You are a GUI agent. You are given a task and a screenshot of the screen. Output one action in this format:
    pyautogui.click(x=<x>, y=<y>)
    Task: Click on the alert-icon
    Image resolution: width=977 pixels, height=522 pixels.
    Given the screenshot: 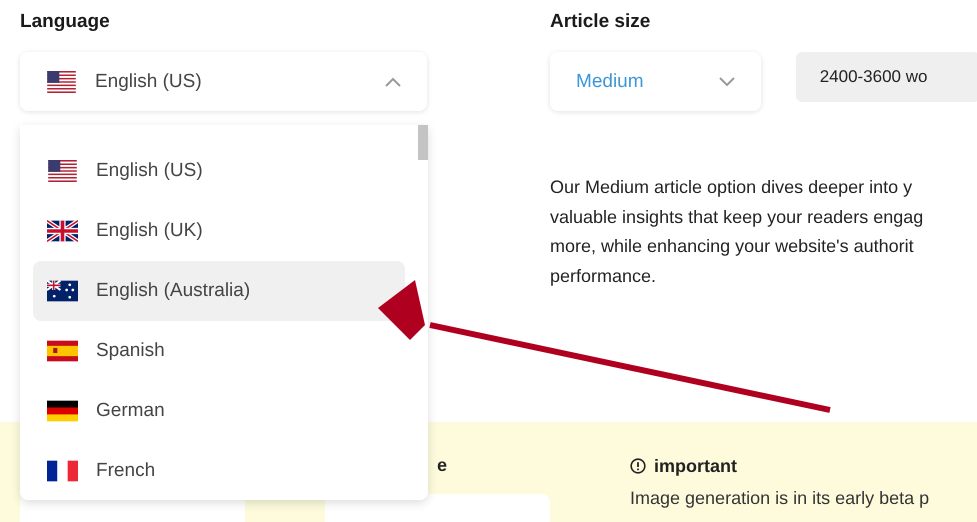 What is the action you would take?
    pyautogui.click(x=638, y=466)
    